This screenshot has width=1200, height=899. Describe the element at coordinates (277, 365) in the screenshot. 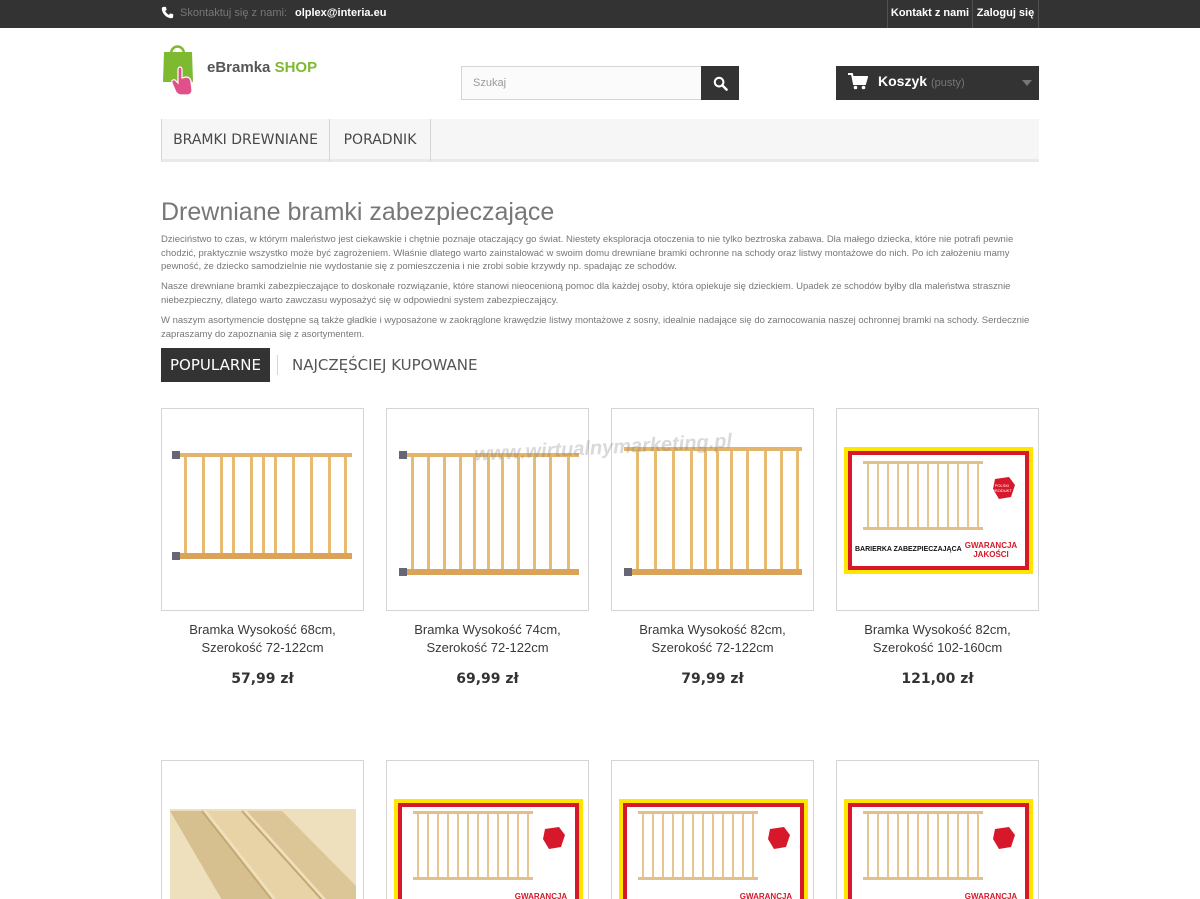

I see `tab-divider` at that location.